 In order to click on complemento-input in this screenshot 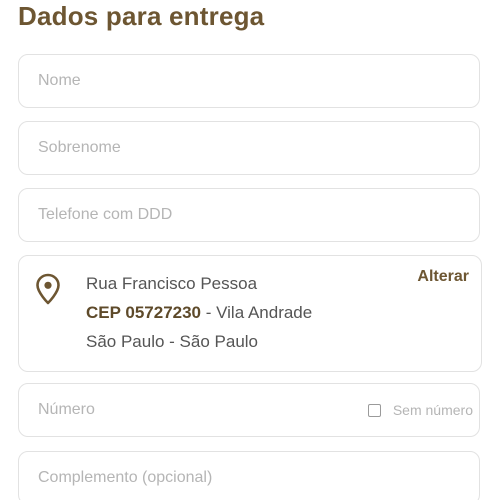, I will do `click(188, 476)`.